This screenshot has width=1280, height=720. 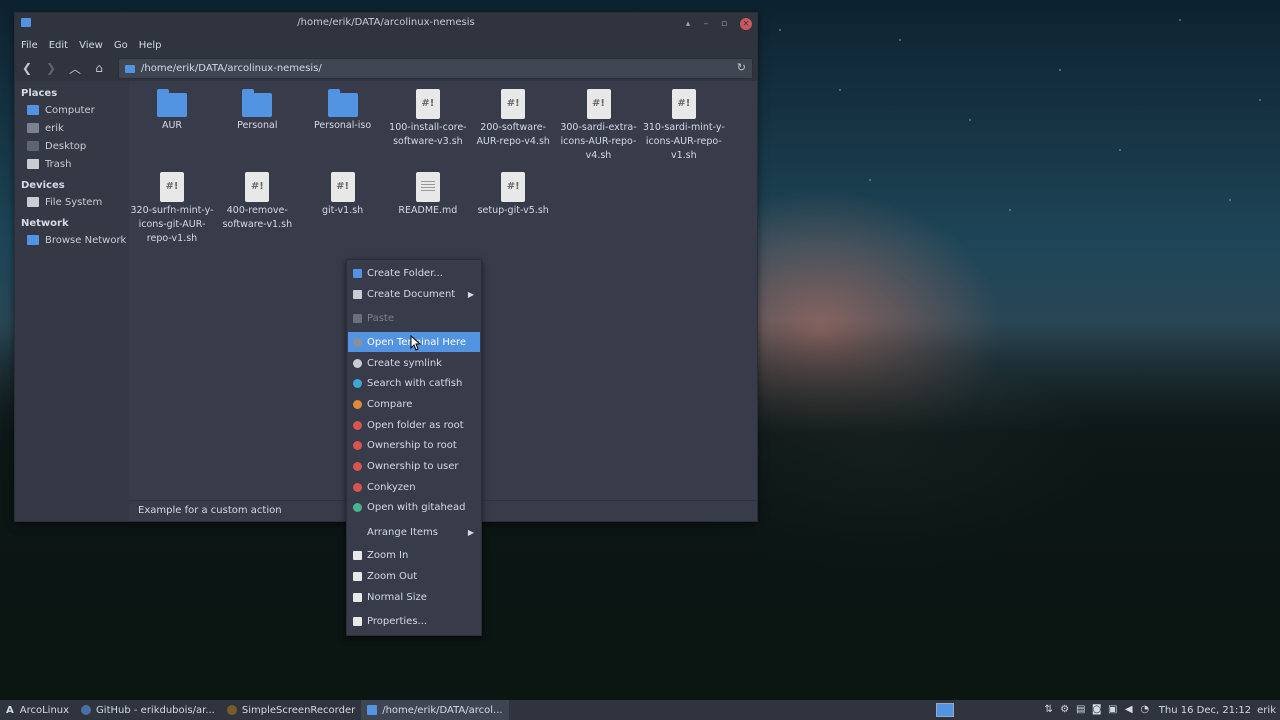 I want to click on file-name: README.md, so click(x=428, y=210).